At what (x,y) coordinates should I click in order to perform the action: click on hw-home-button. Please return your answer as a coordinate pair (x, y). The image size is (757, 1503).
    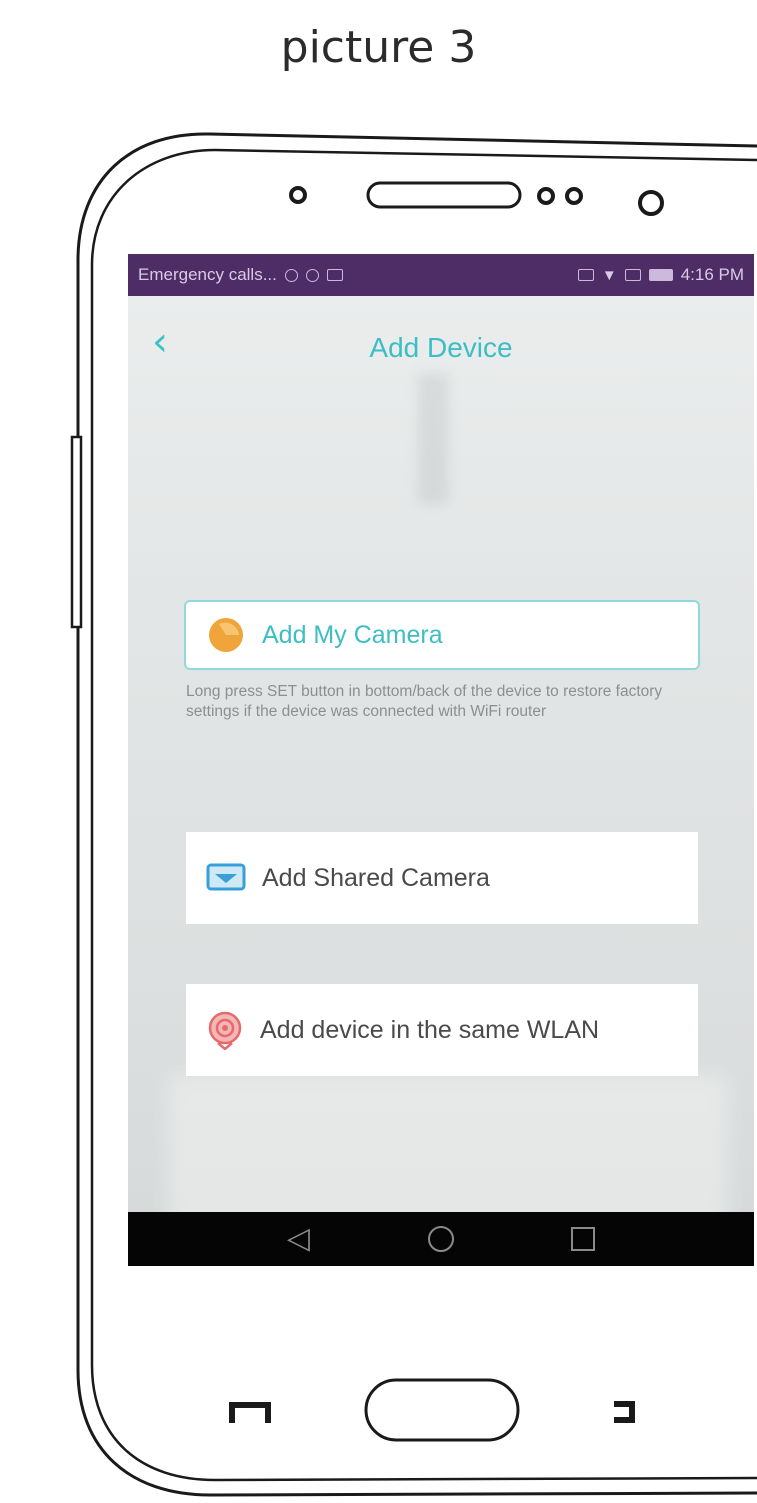
    Looking at the image, I should click on (442, 1410).